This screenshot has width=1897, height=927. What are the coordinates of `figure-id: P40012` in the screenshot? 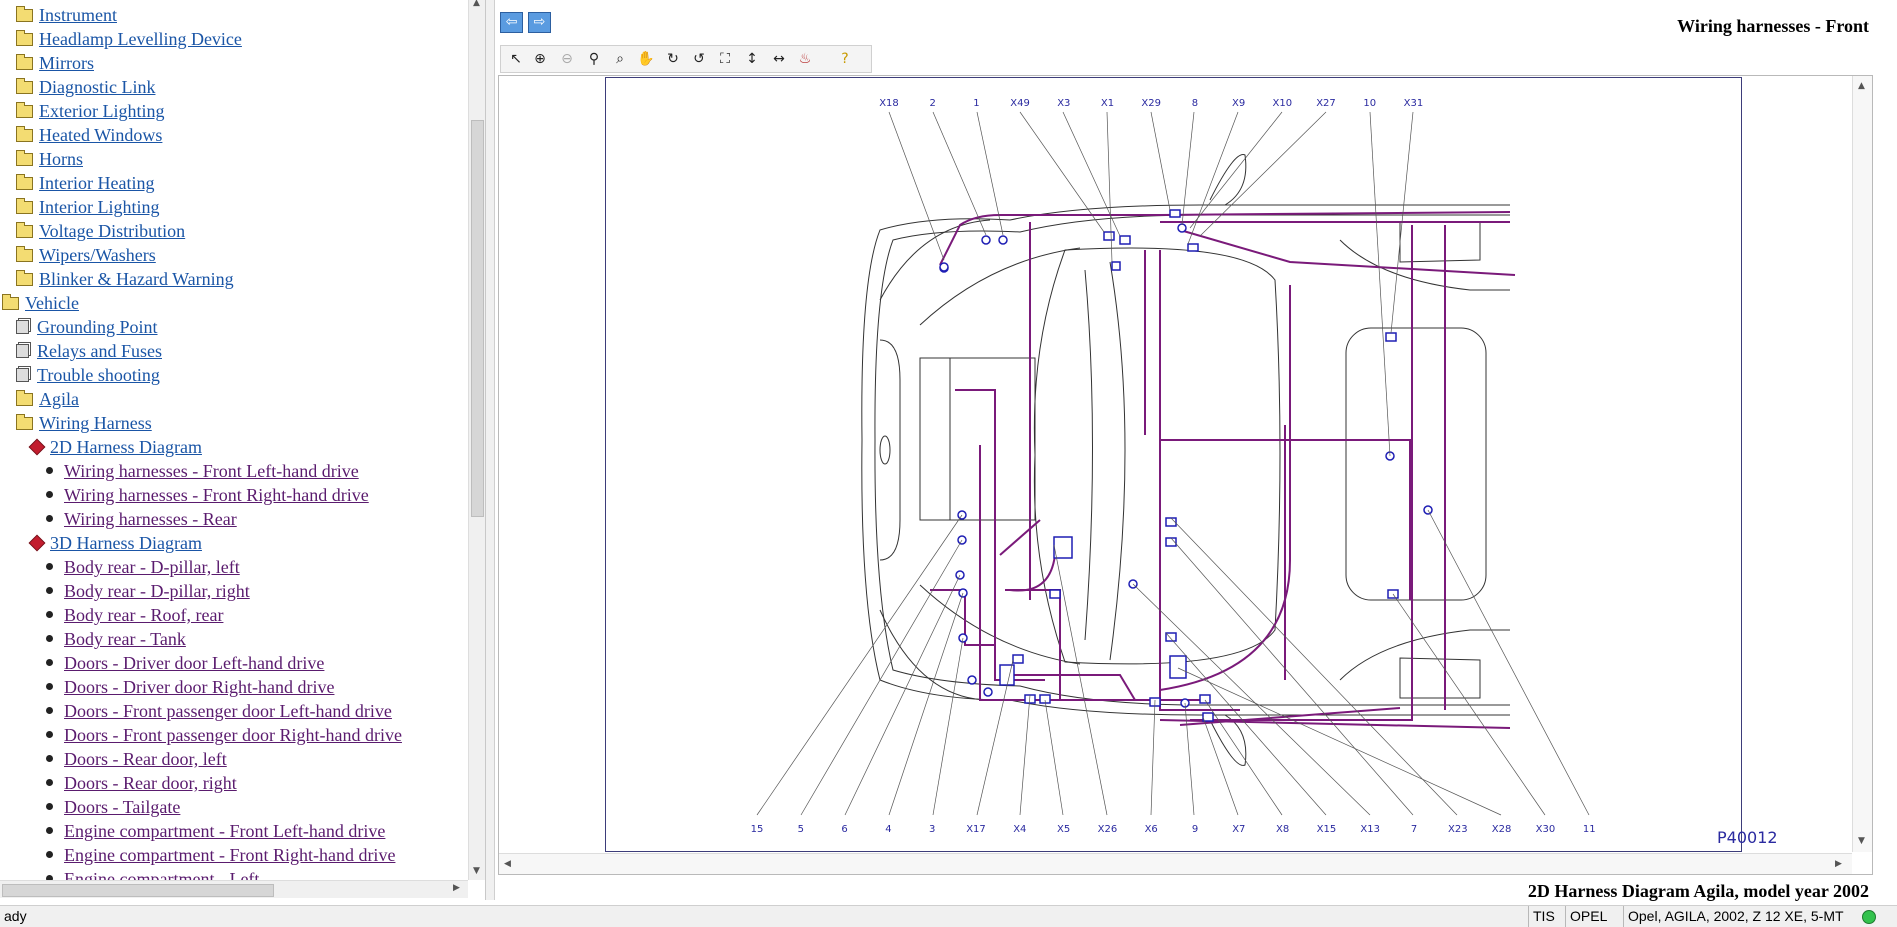 It's located at (1747, 837).